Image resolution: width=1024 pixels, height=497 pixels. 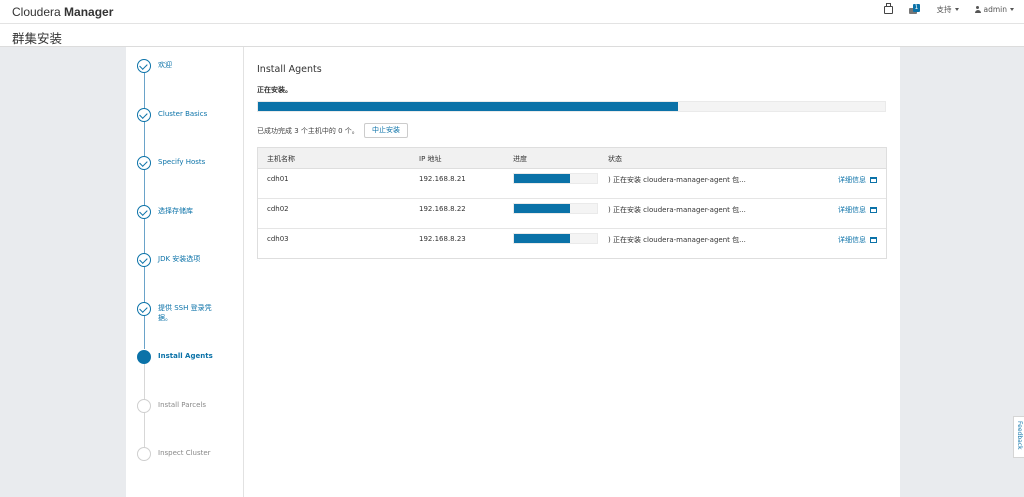 What do you see at coordinates (289, 69) in the screenshot?
I see `section-title: Install Agents` at bounding box center [289, 69].